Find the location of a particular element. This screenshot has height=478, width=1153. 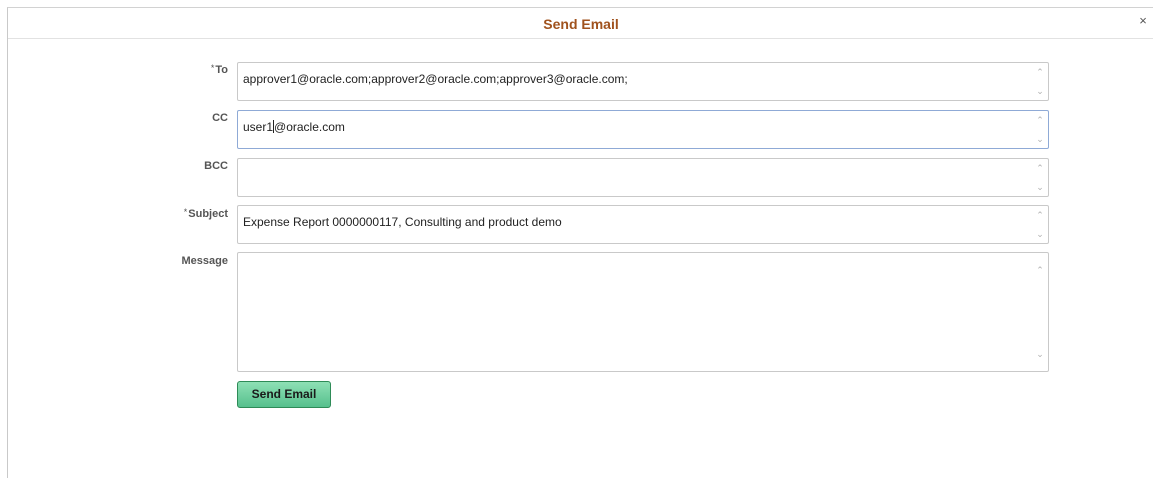

cc-field-value: user1@oracle.com is located at coordinates (294, 127).